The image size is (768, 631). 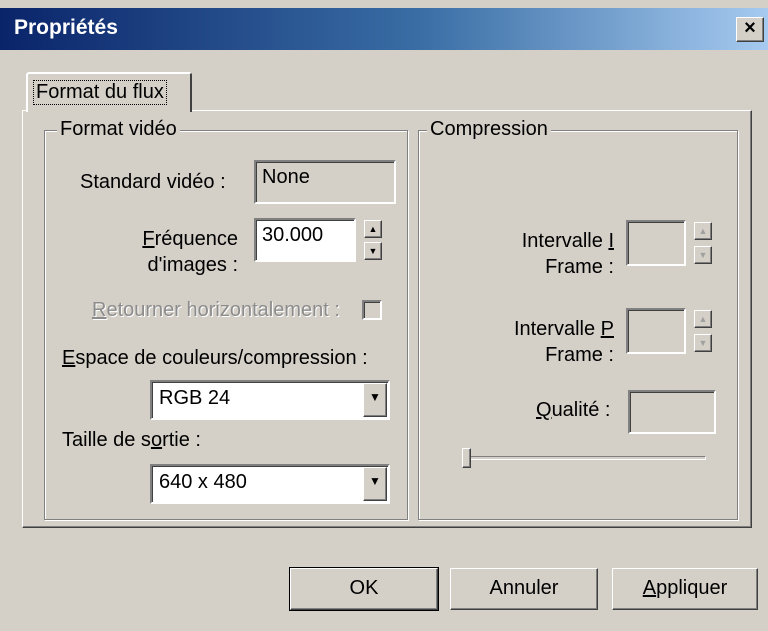 I want to click on apply-button-label-access: A, so click(x=649, y=588).